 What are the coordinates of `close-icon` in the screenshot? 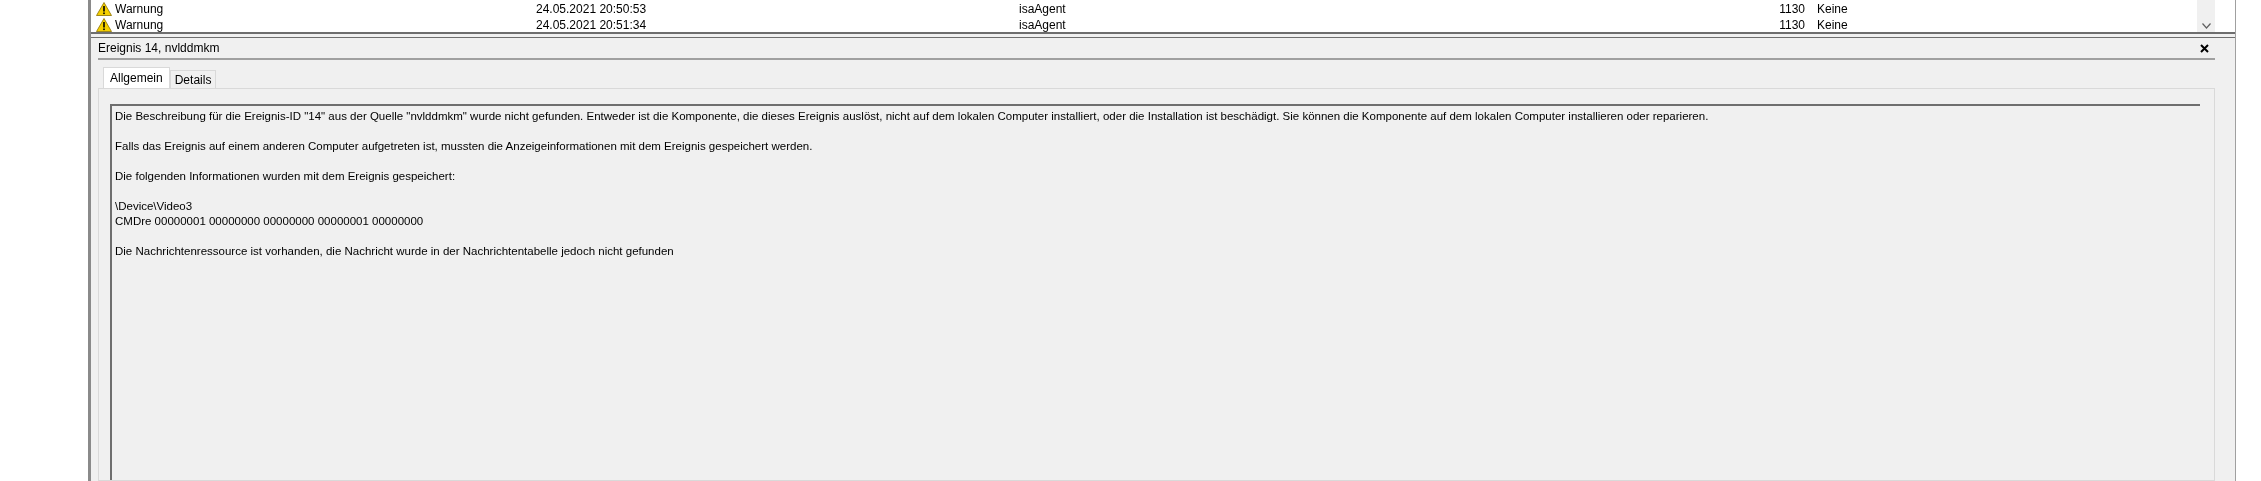 It's located at (2204, 48).